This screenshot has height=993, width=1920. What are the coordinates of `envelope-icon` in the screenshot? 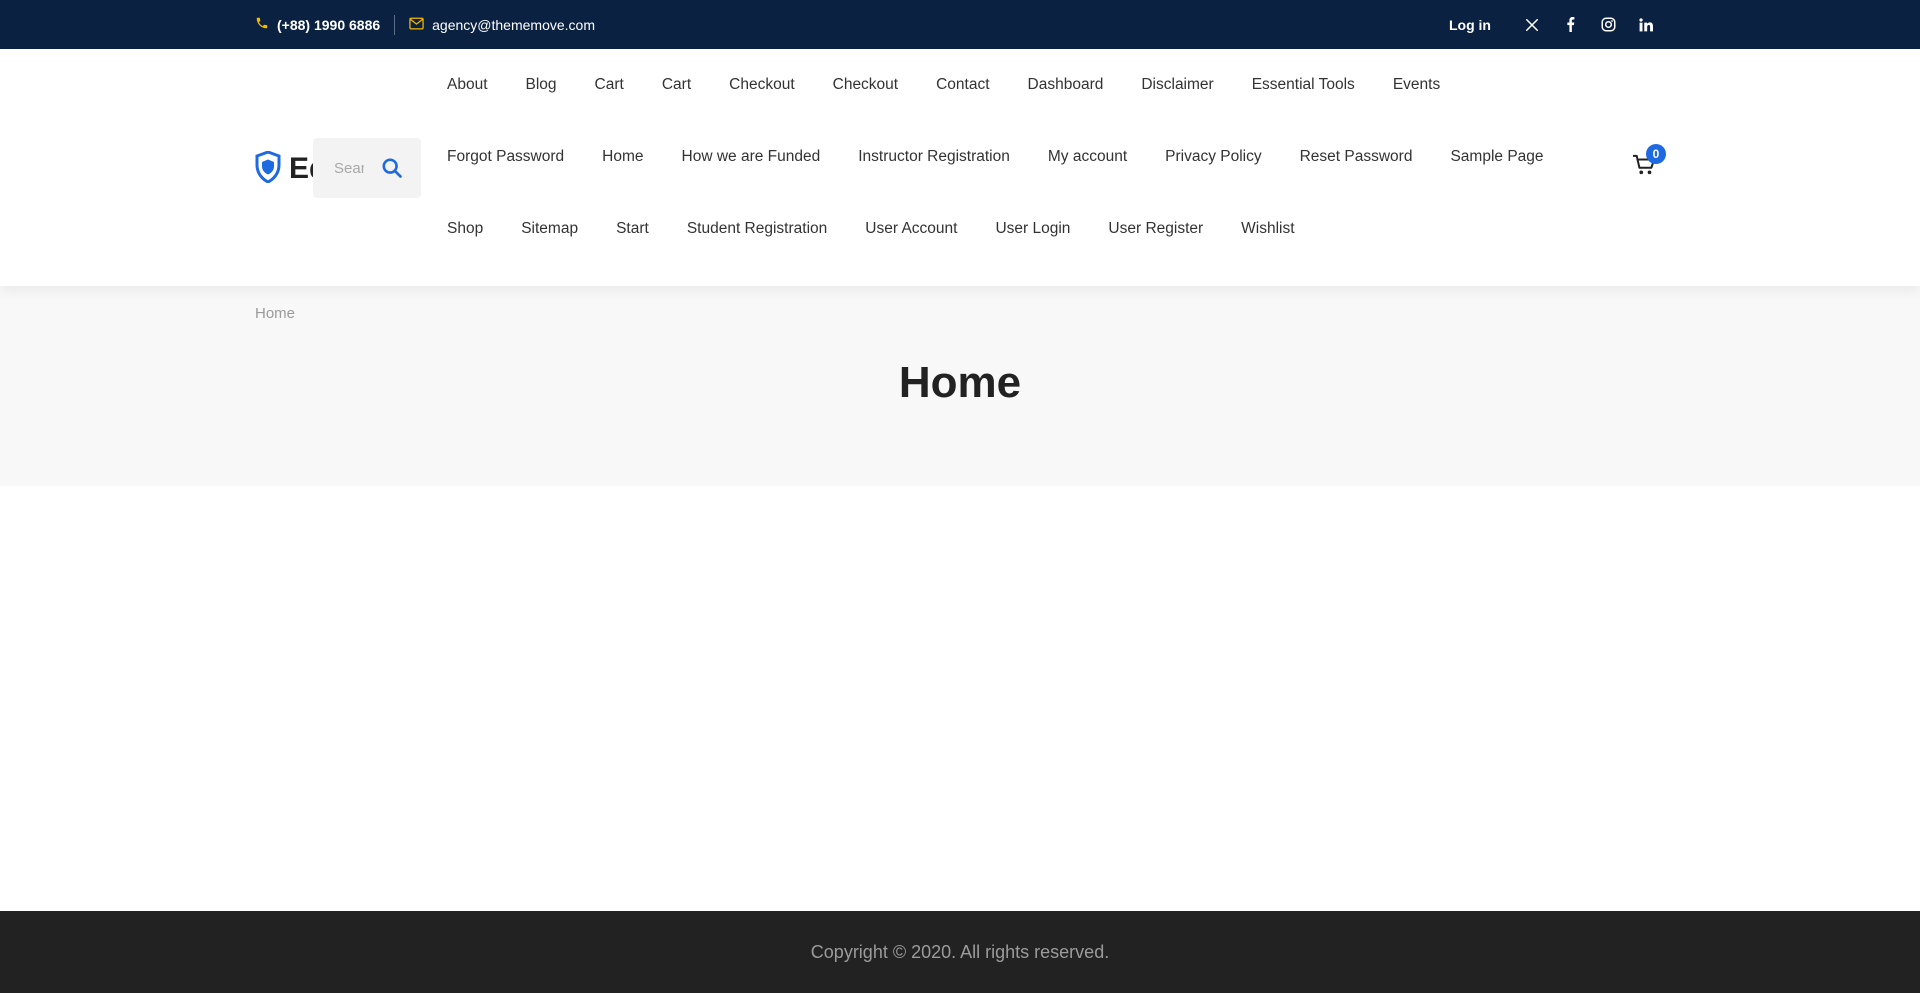 It's located at (416, 25).